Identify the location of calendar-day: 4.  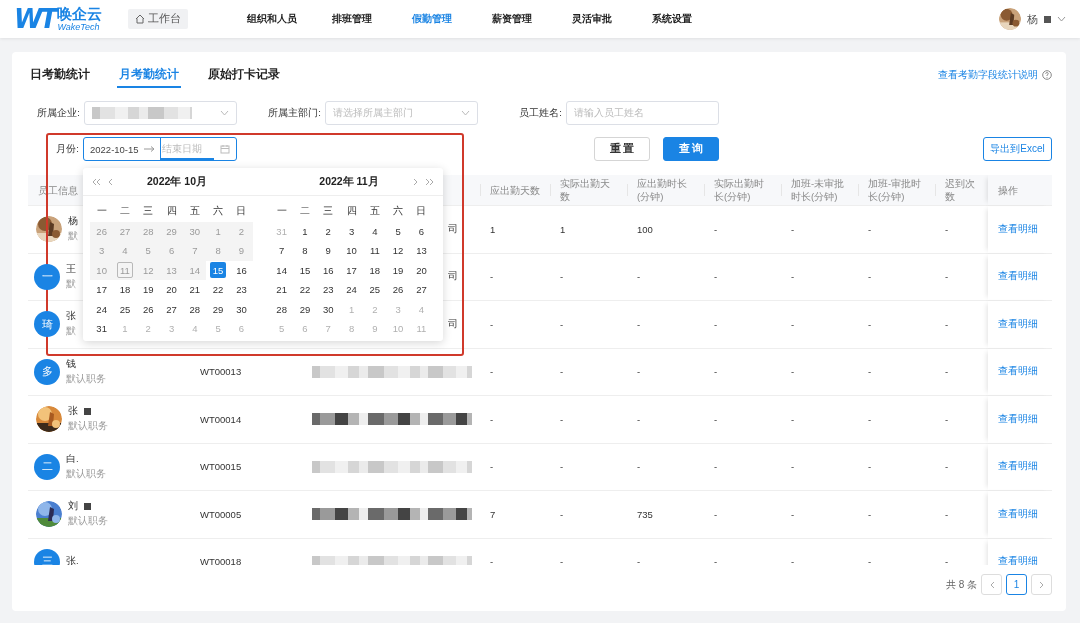
(374, 231).